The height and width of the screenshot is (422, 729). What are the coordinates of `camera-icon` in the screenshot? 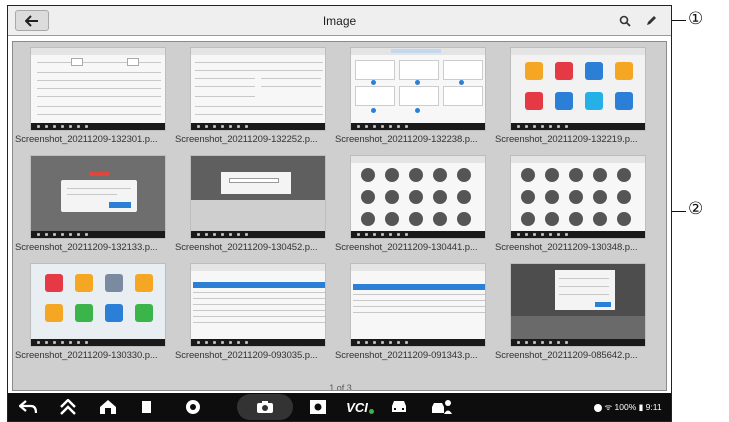 It's located at (265, 407).